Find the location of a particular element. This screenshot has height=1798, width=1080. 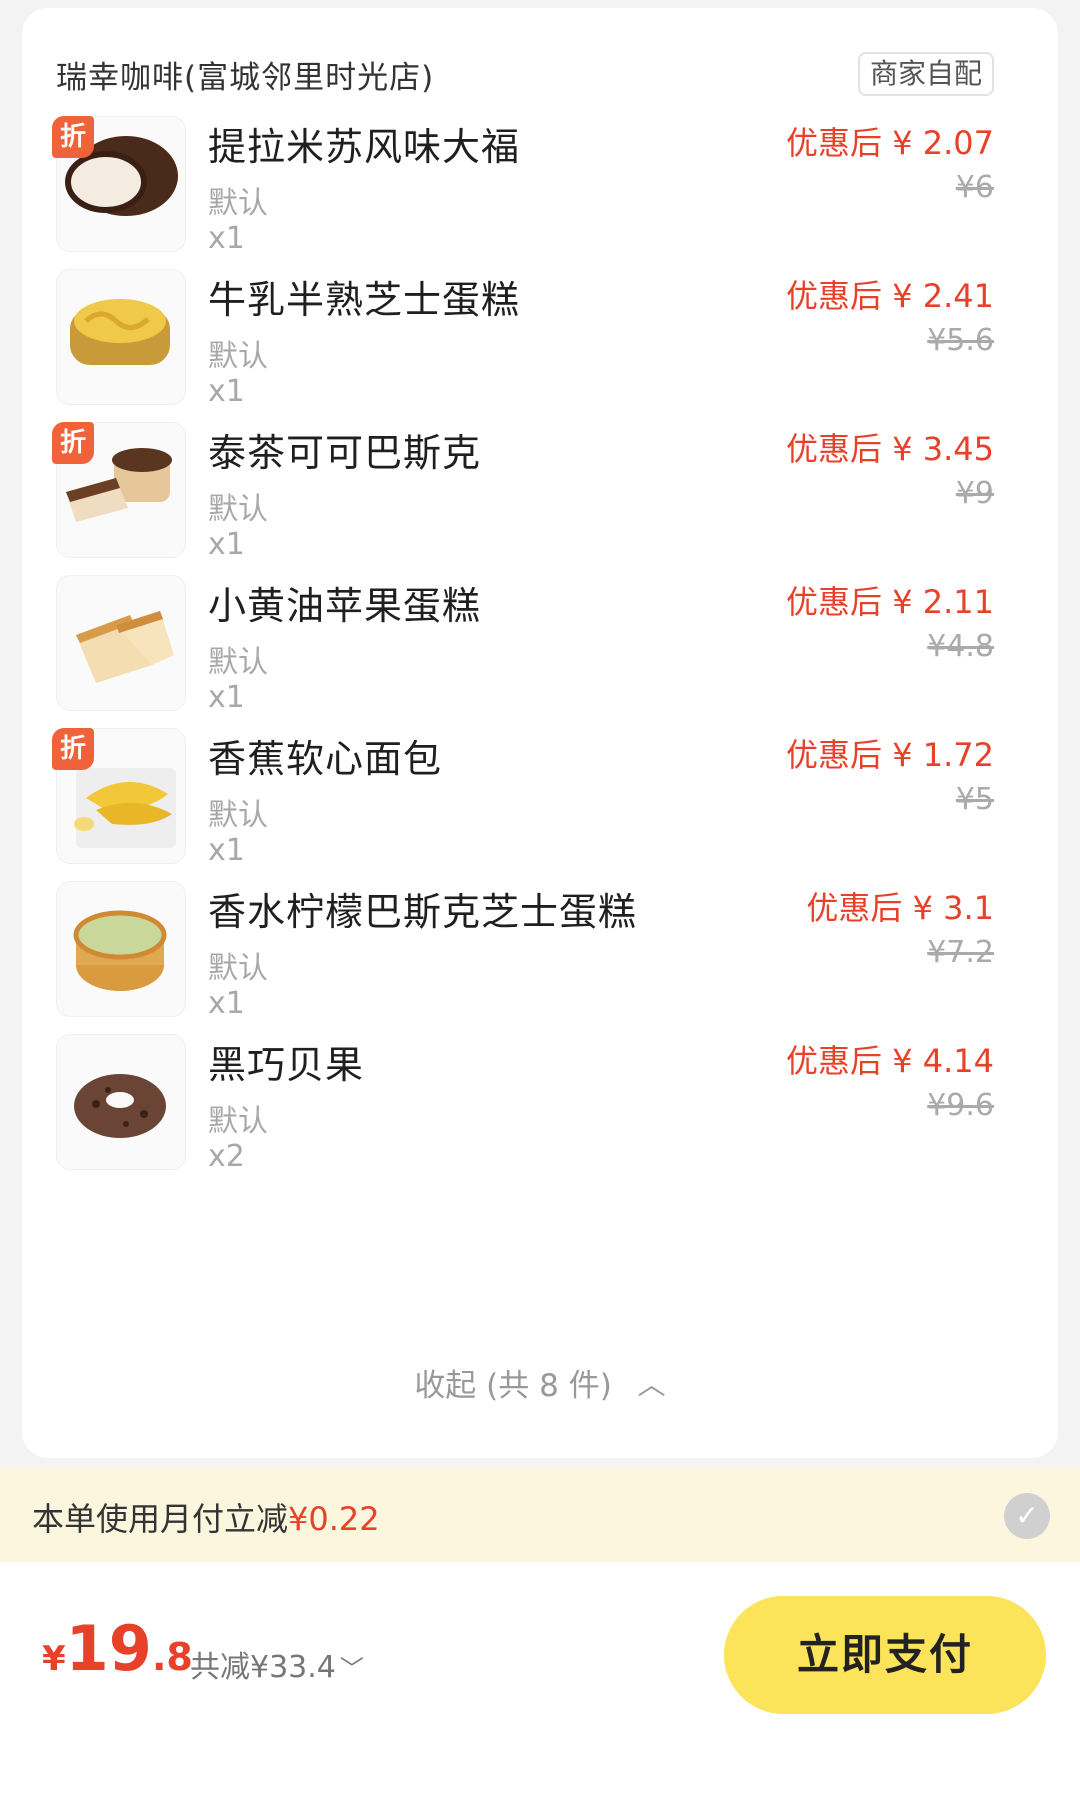

item-name: 提拉米苏风味大福 is located at coordinates (364, 147).